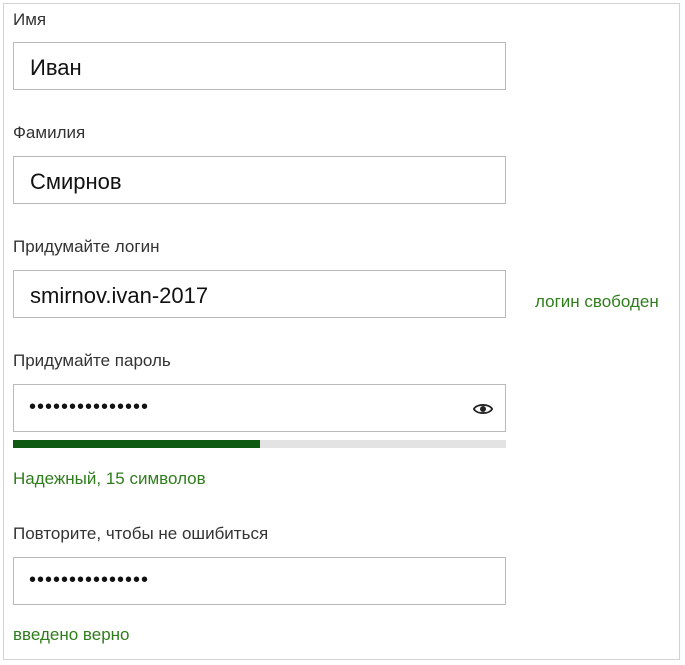 The image size is (685, 665). Describe the element at coordinates (597, 301) in the screenshot. I see `login-available-status: логин свободен` at that location.